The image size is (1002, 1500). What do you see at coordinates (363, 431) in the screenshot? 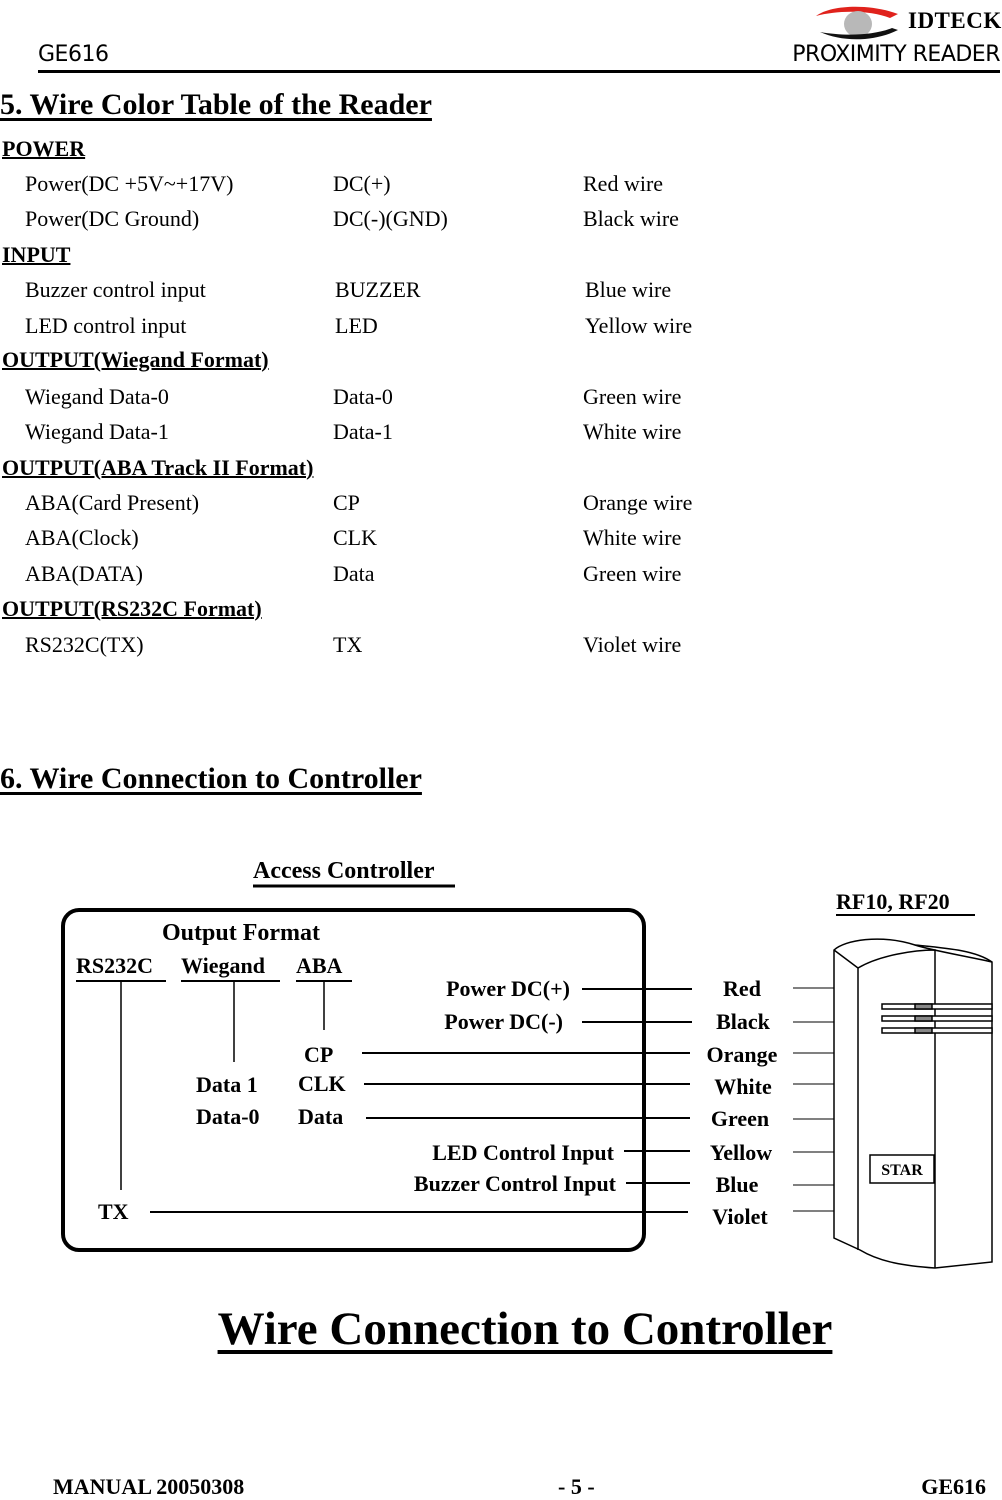
I see `wire-signal: Data-1` at bounding box center [363, 431].